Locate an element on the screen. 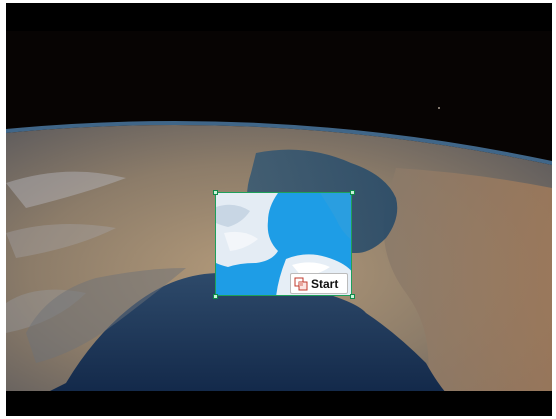 This screenshot has width=556, height=419. region-capture-icon is located at coordinates (301, 283).